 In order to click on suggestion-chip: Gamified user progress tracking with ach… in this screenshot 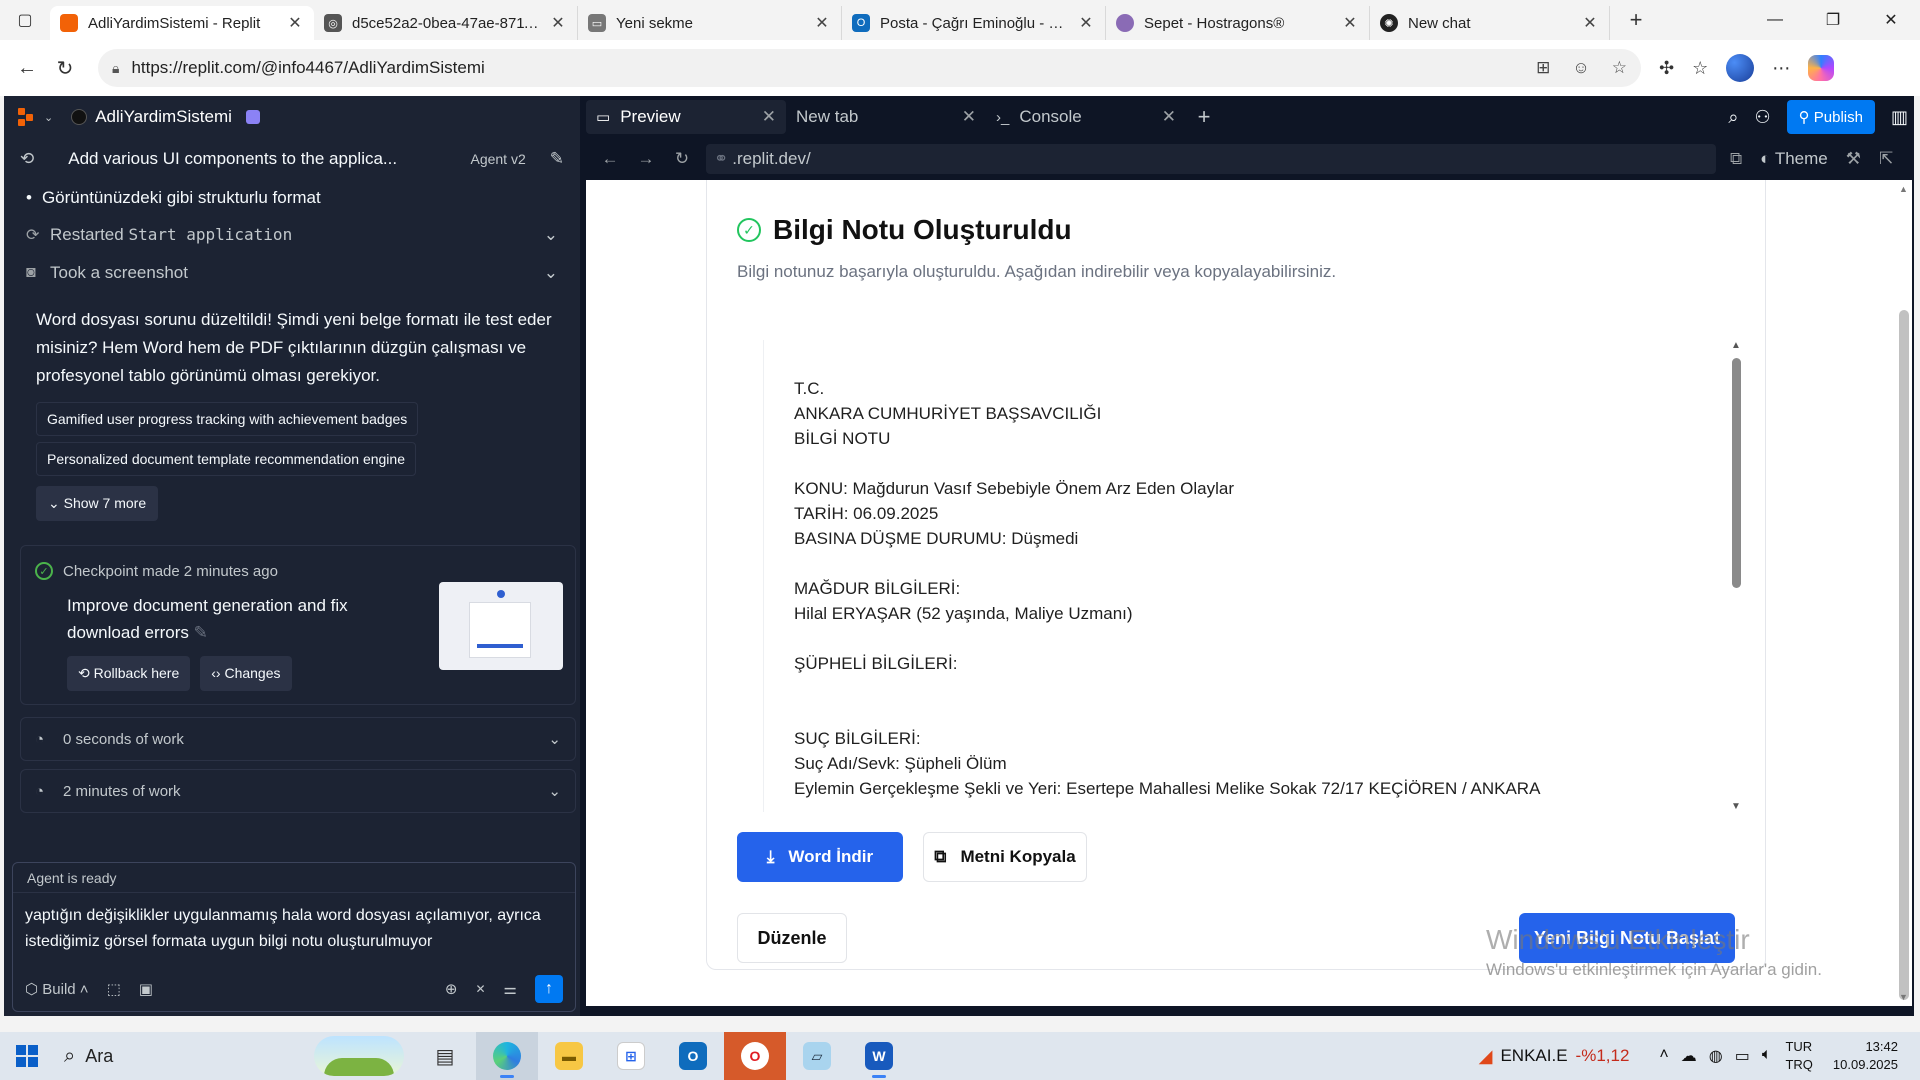, I will do `click(227, 419)`.